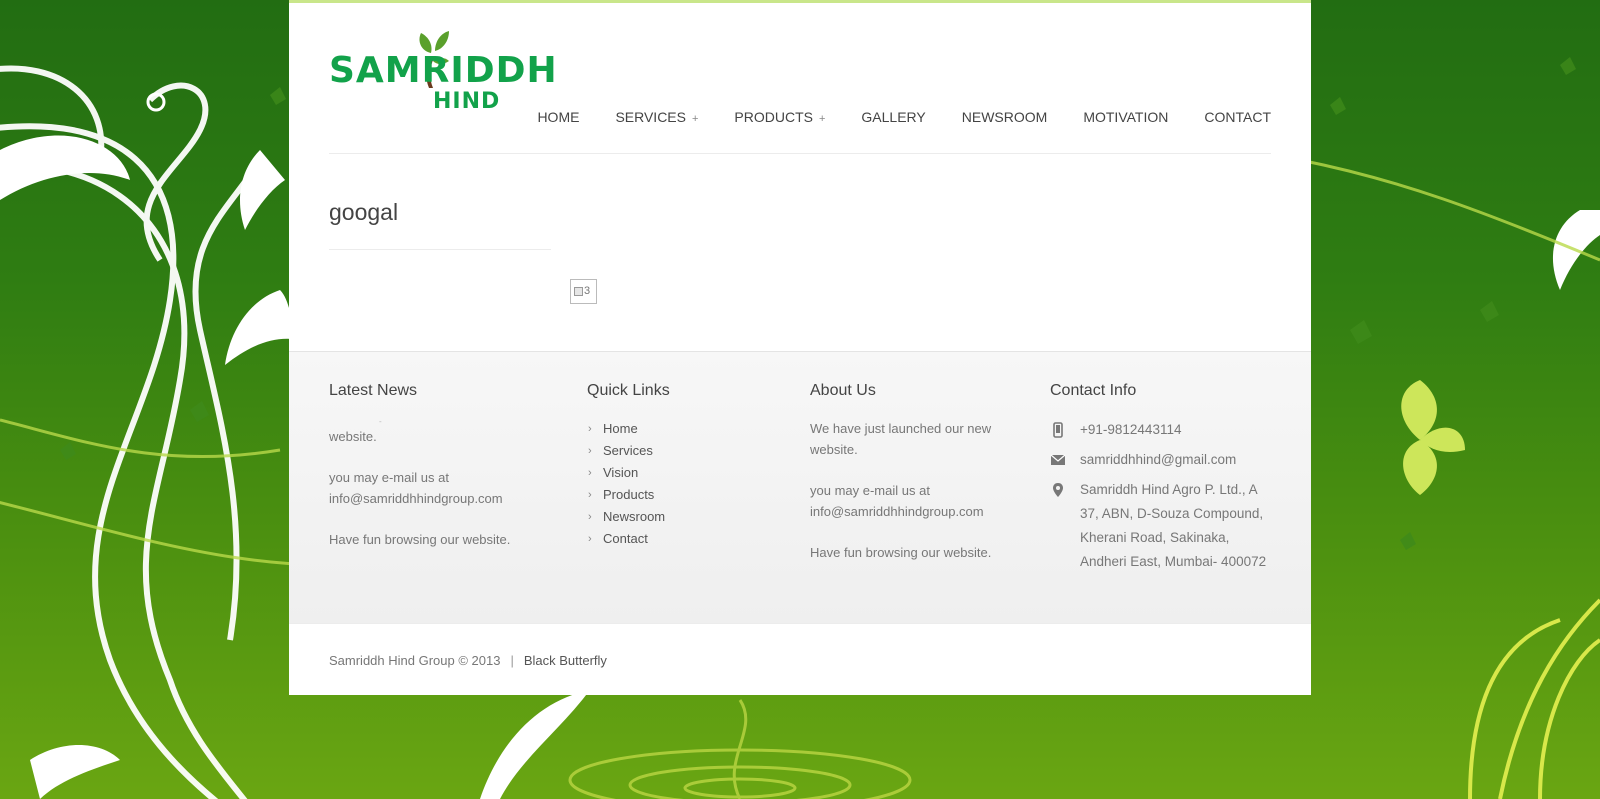 This screenshot has height=799, width=1600. I want to click on site-logo: SAMRIDDH HIND, so click(443, 69).